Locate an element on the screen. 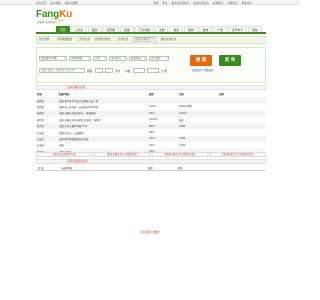  logo-subtitle: 房酷网 中国房地产 is located at coordinates (47, 22).